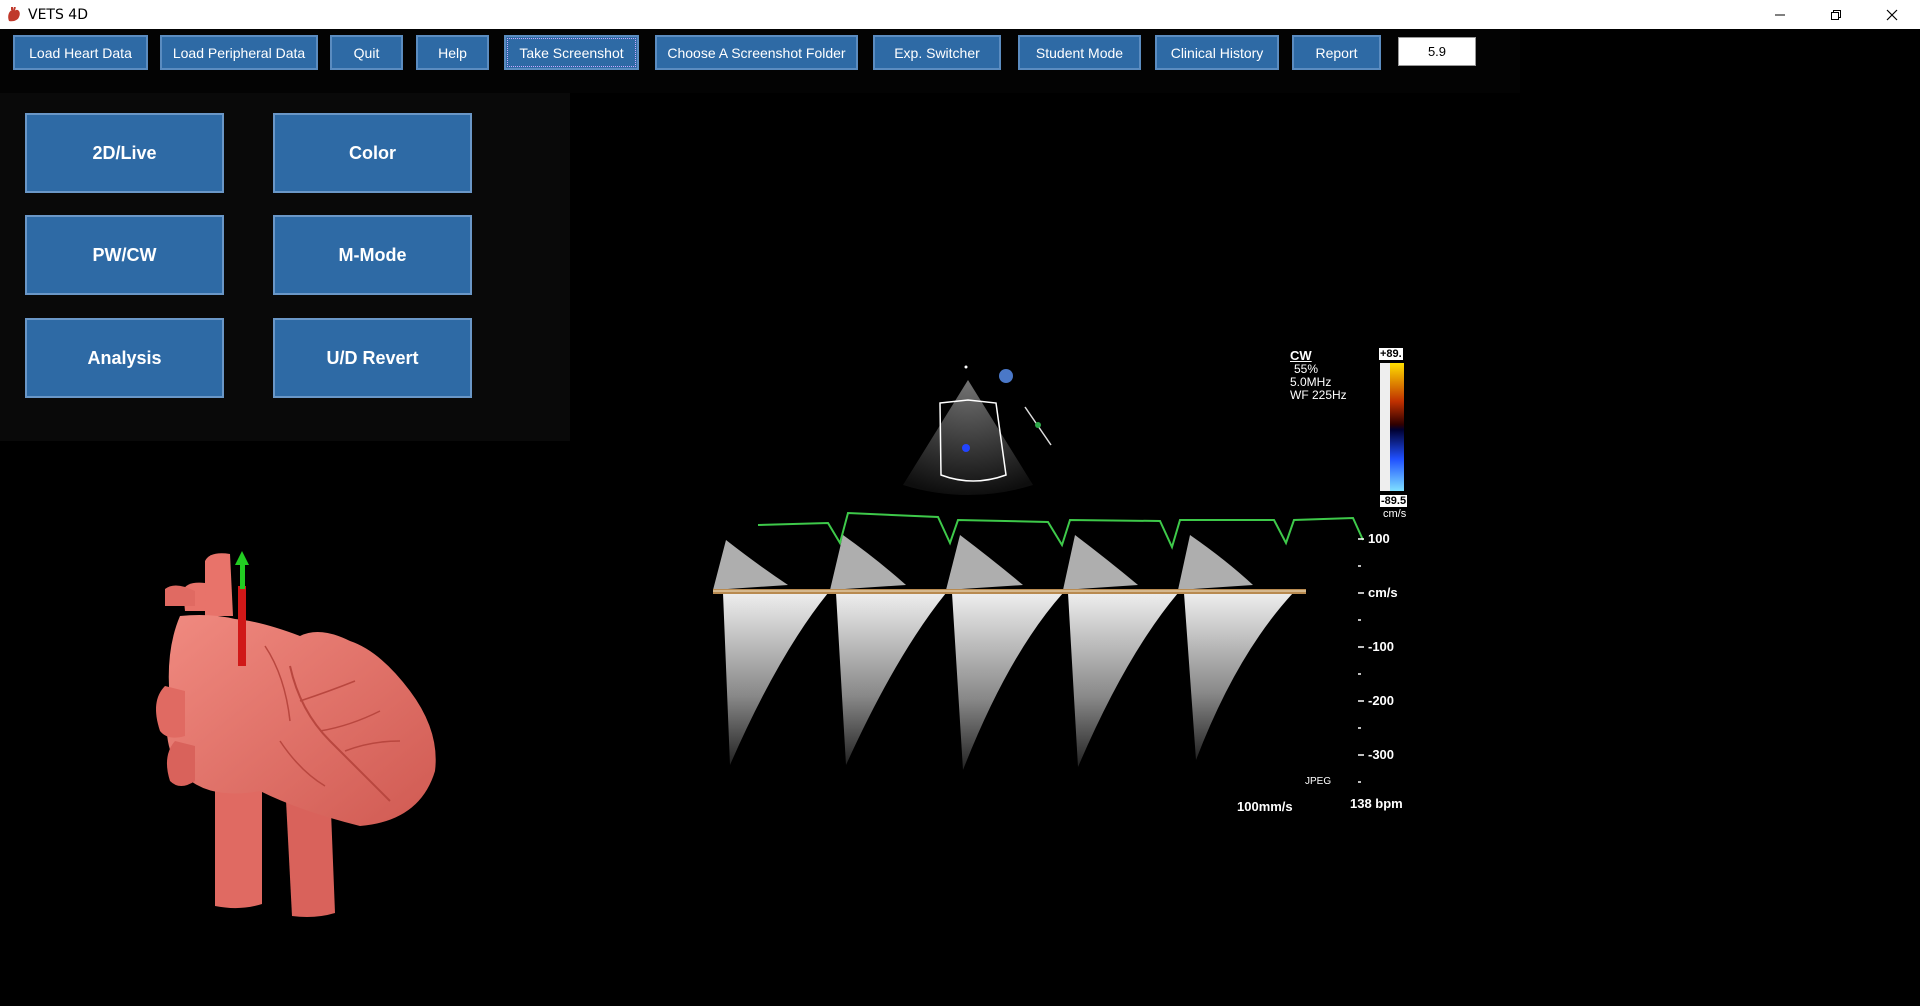  I want to click on version-field: 5.9, so click(1437, 51).